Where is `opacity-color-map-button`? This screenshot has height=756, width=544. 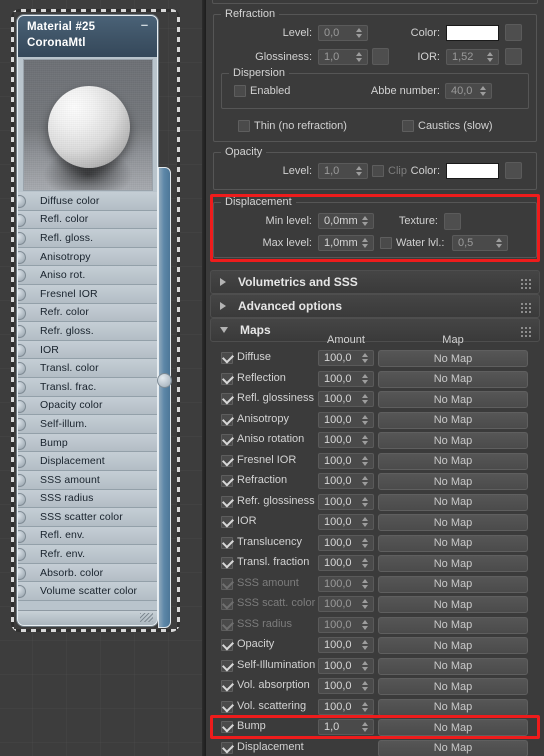 opacity-color-map-button is located at coordinates (513, 170).